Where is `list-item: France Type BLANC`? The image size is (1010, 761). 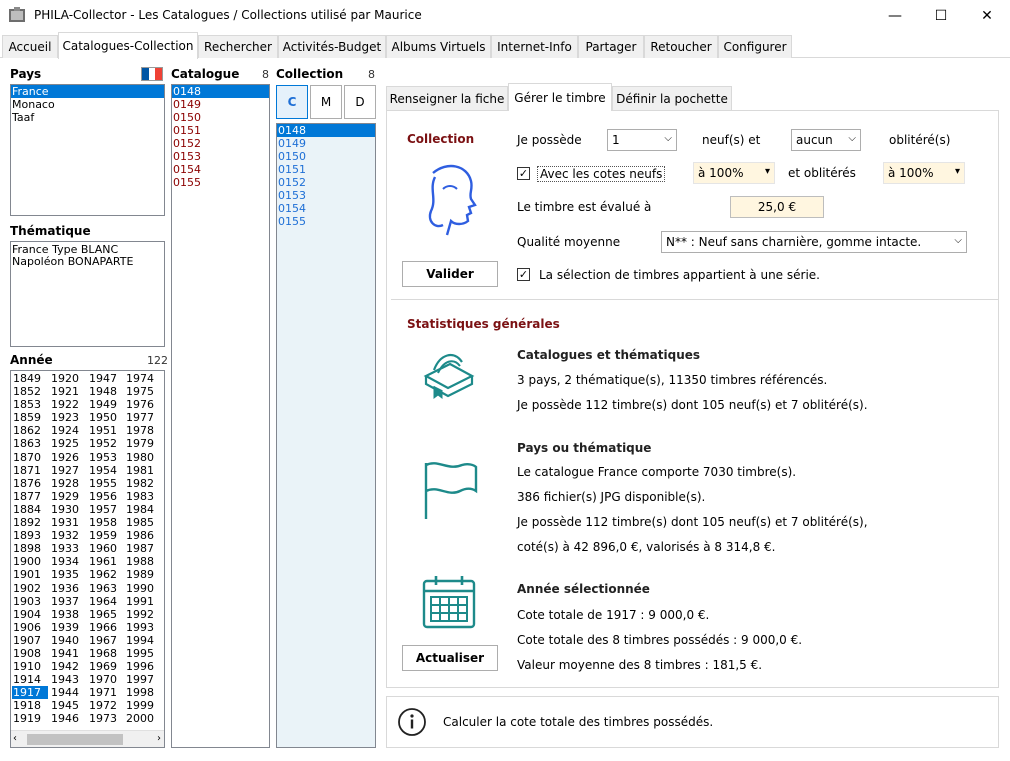
list-item: France Type BLANC is located at coordinates (87, 249).